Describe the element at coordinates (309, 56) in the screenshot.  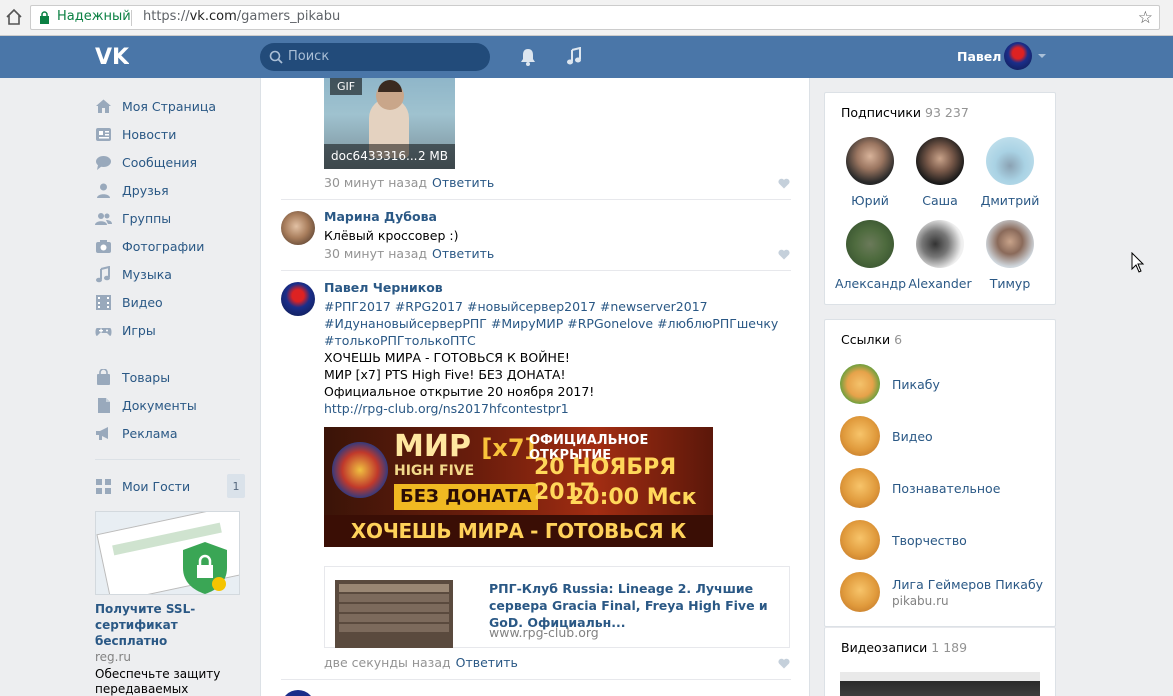
I see `search-placeholder: Поиск` at that location.